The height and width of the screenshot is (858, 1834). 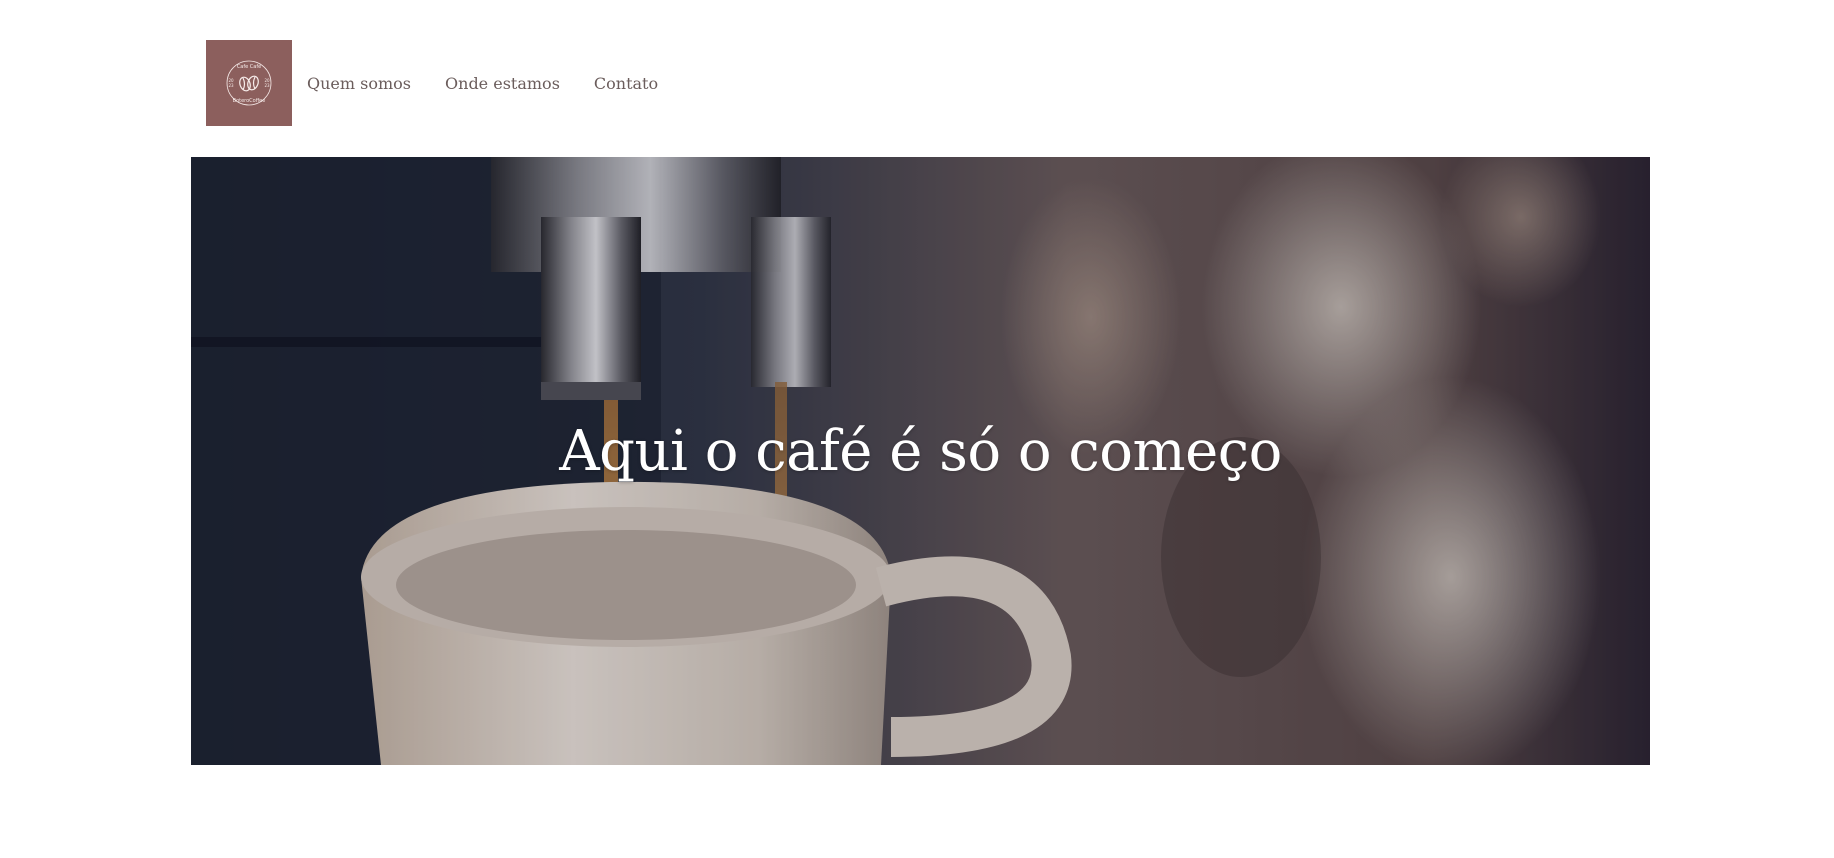 I want to click on coffee-beans-icon: Cafe Café BoteroCoffee 20 23 20 23, so click(x=249, y=83).